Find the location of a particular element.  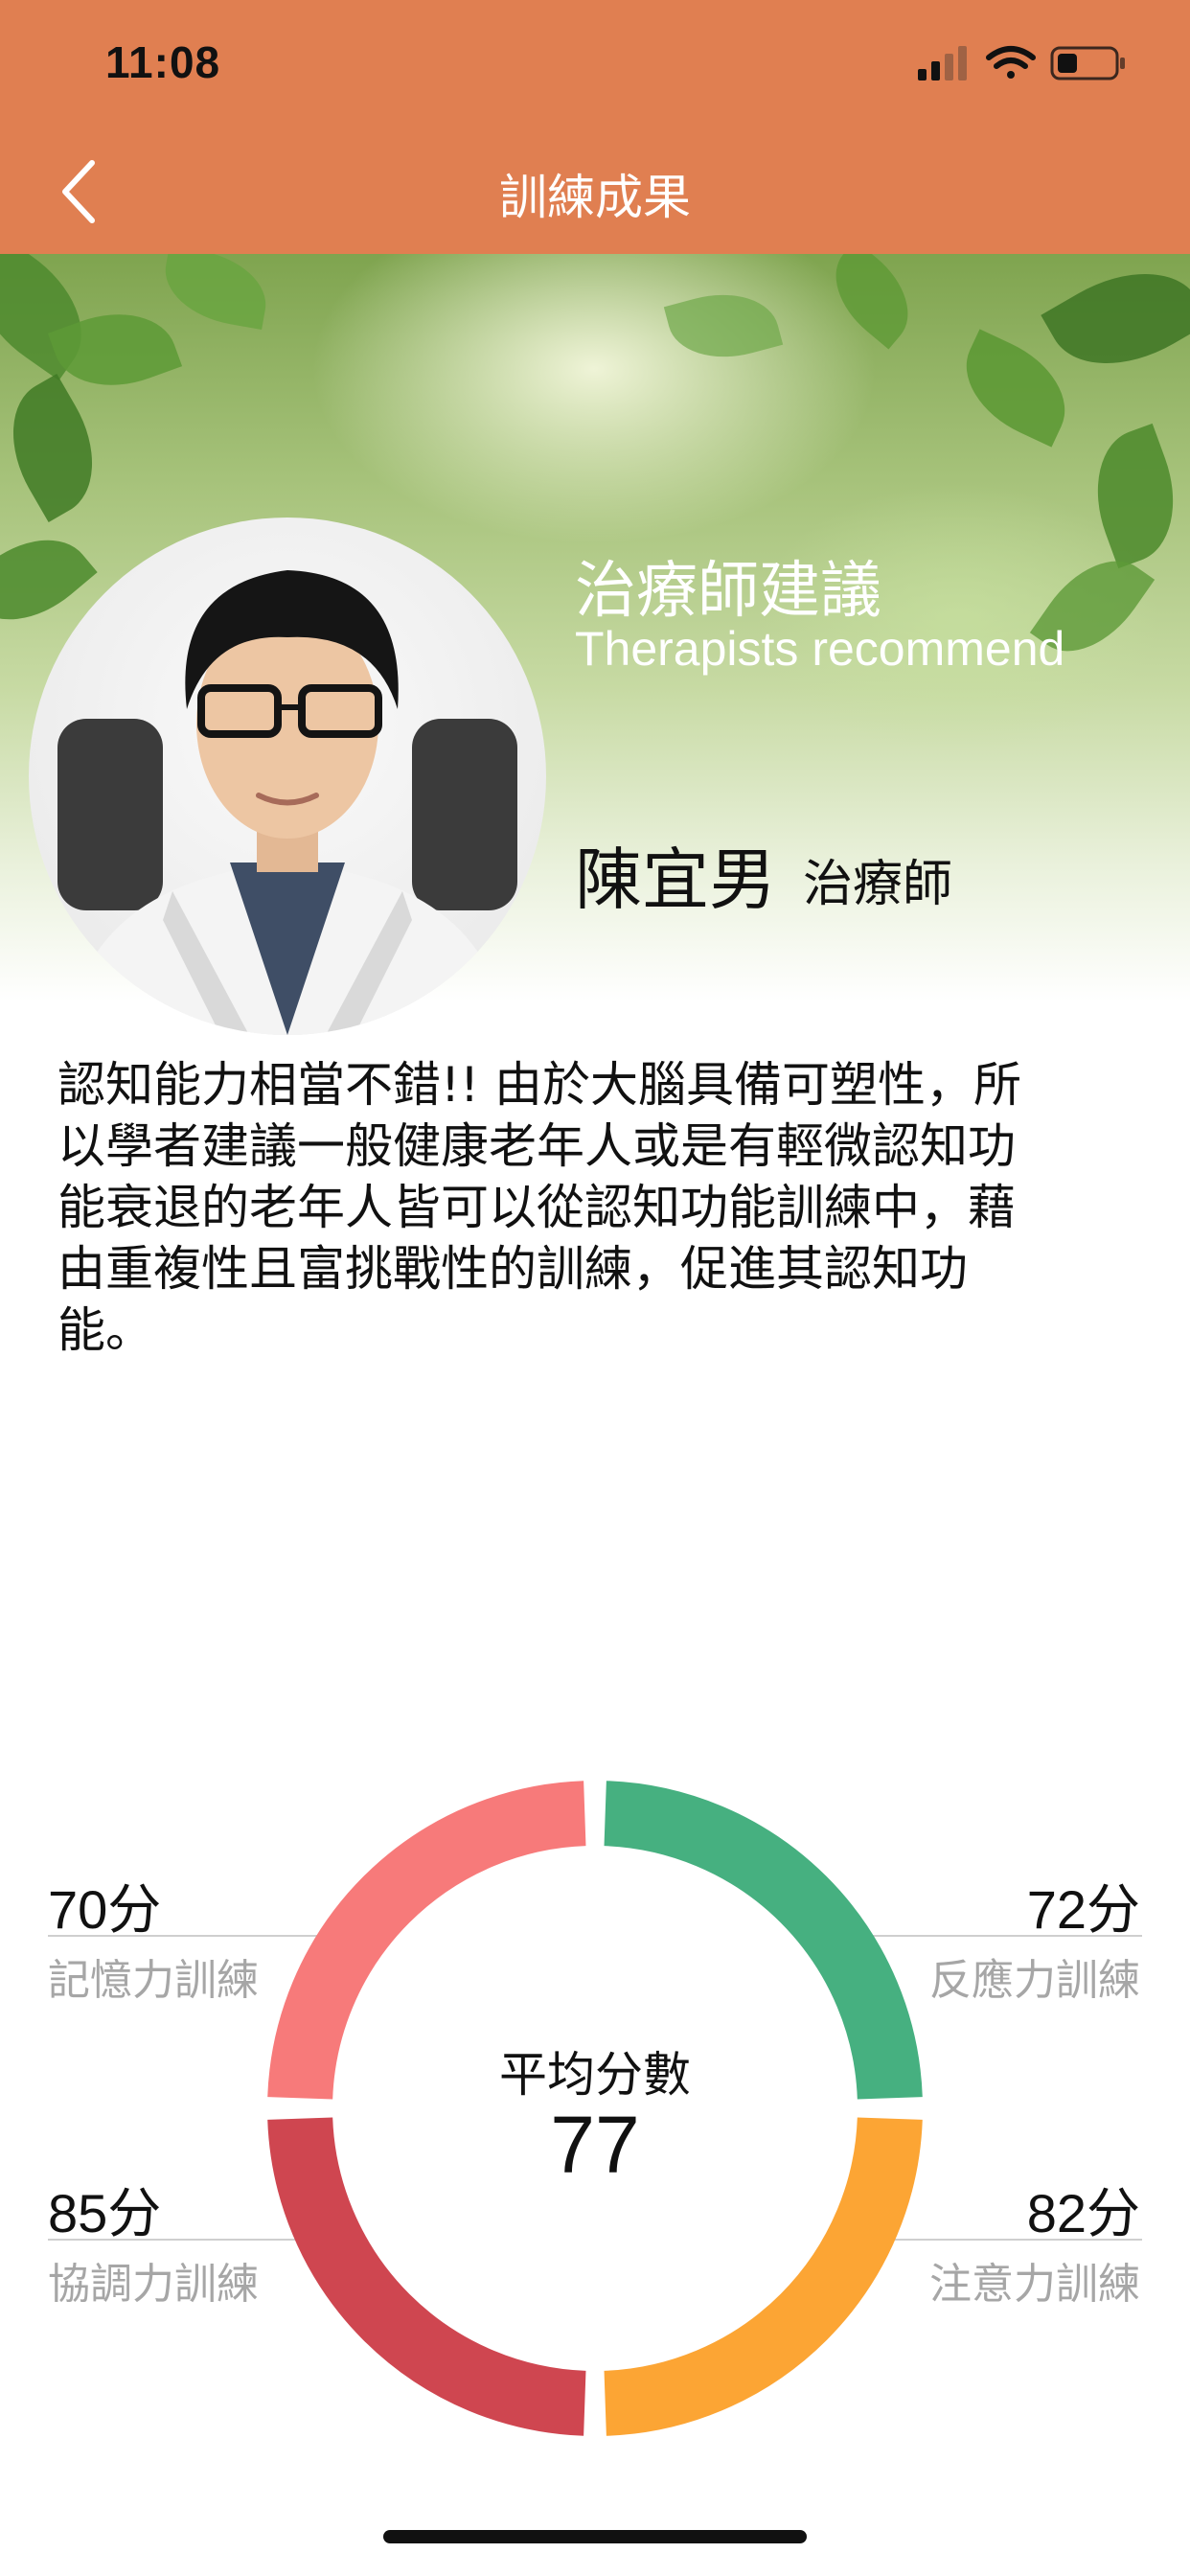

memory-label: 記憶力訓練 is located at coordinates (154, 1981).